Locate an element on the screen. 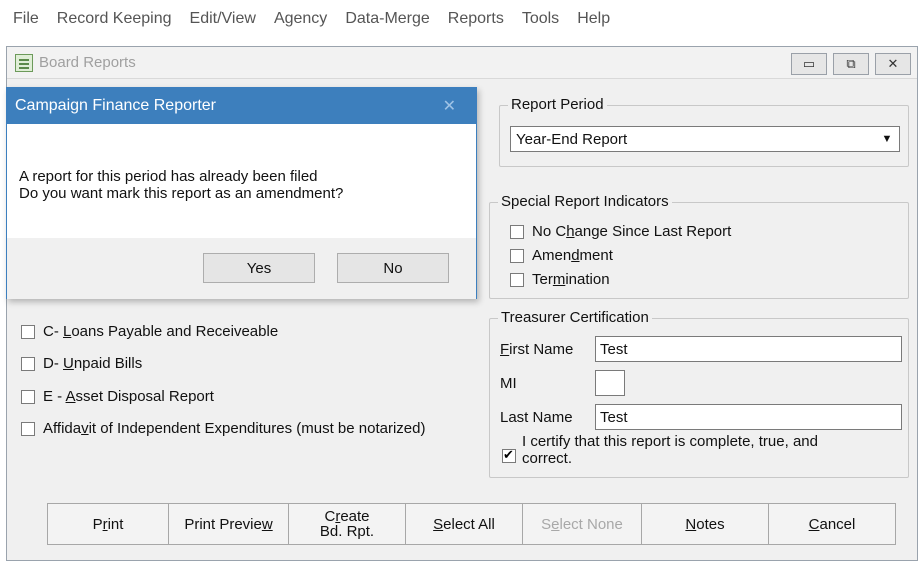  no-change-checkbox: No Change Since Last Report is located at coordinates (620, 231).